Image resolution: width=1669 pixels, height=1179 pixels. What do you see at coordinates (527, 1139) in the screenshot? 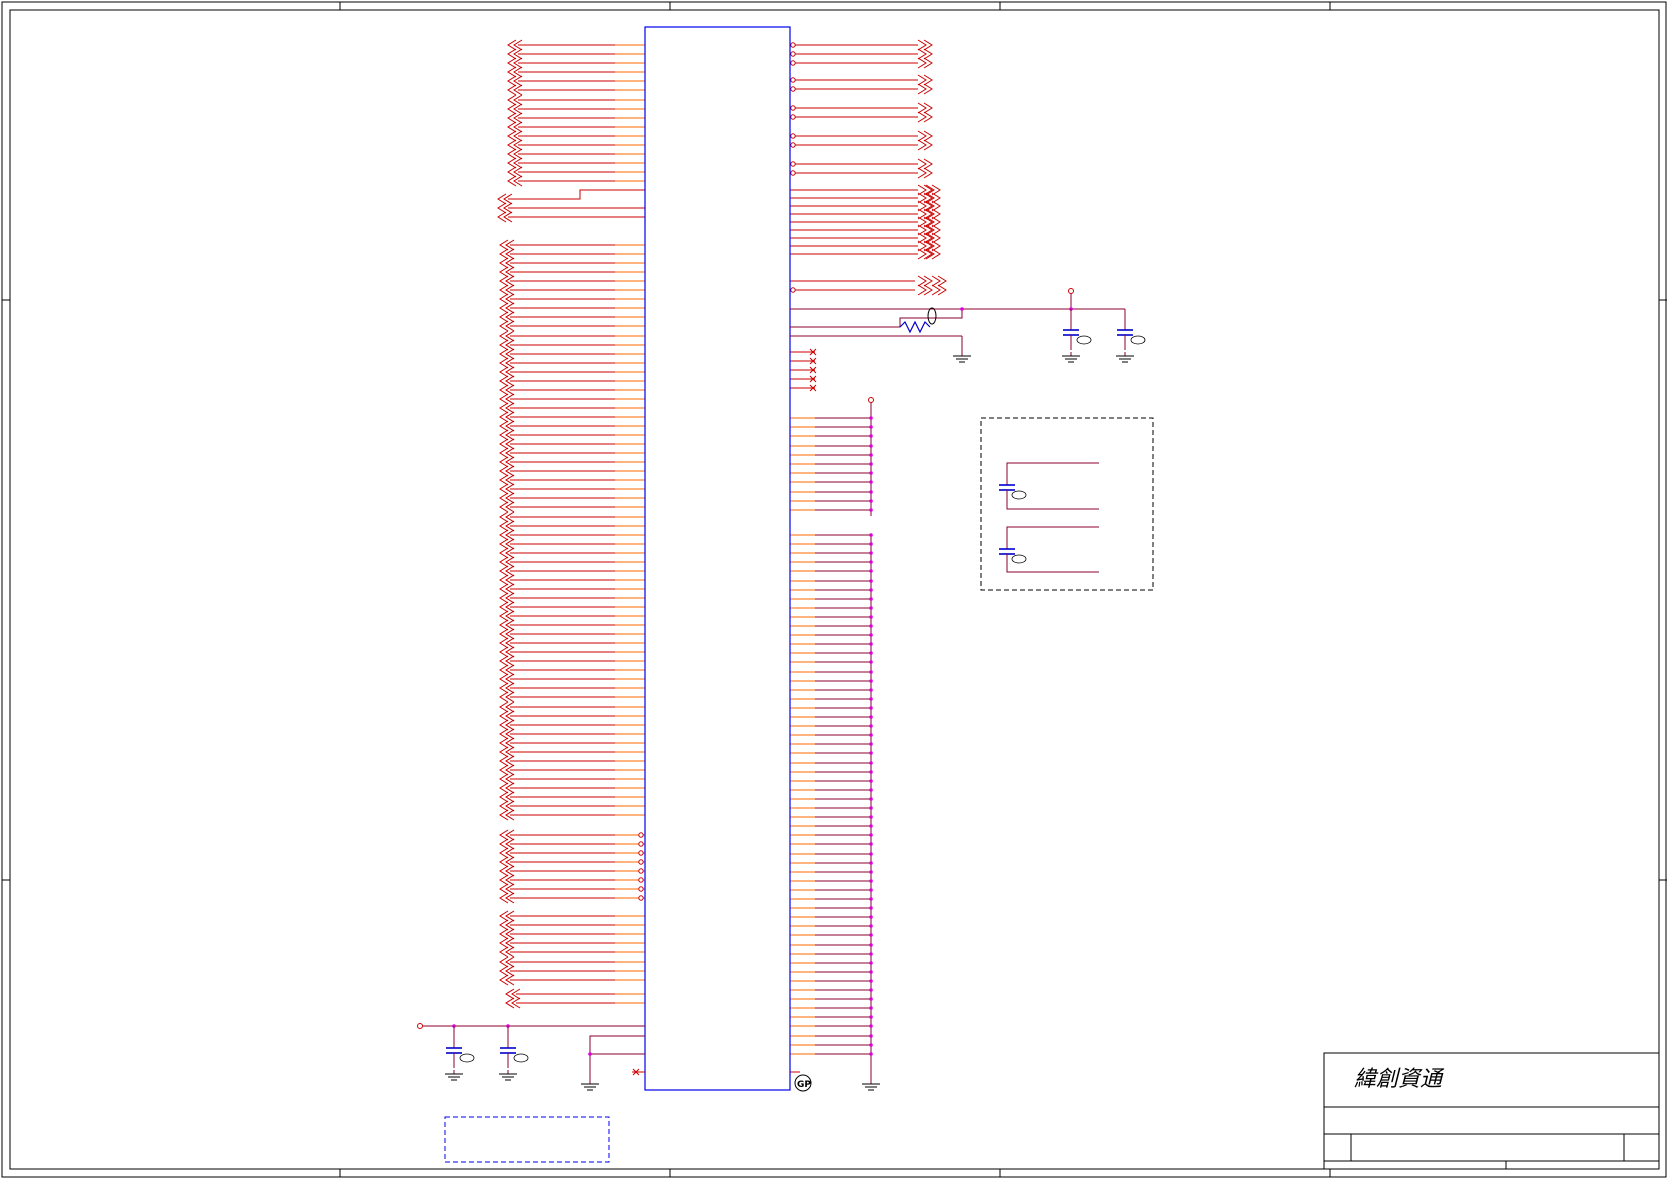
I see `dashed-box` at bounding box center [527, 1139].